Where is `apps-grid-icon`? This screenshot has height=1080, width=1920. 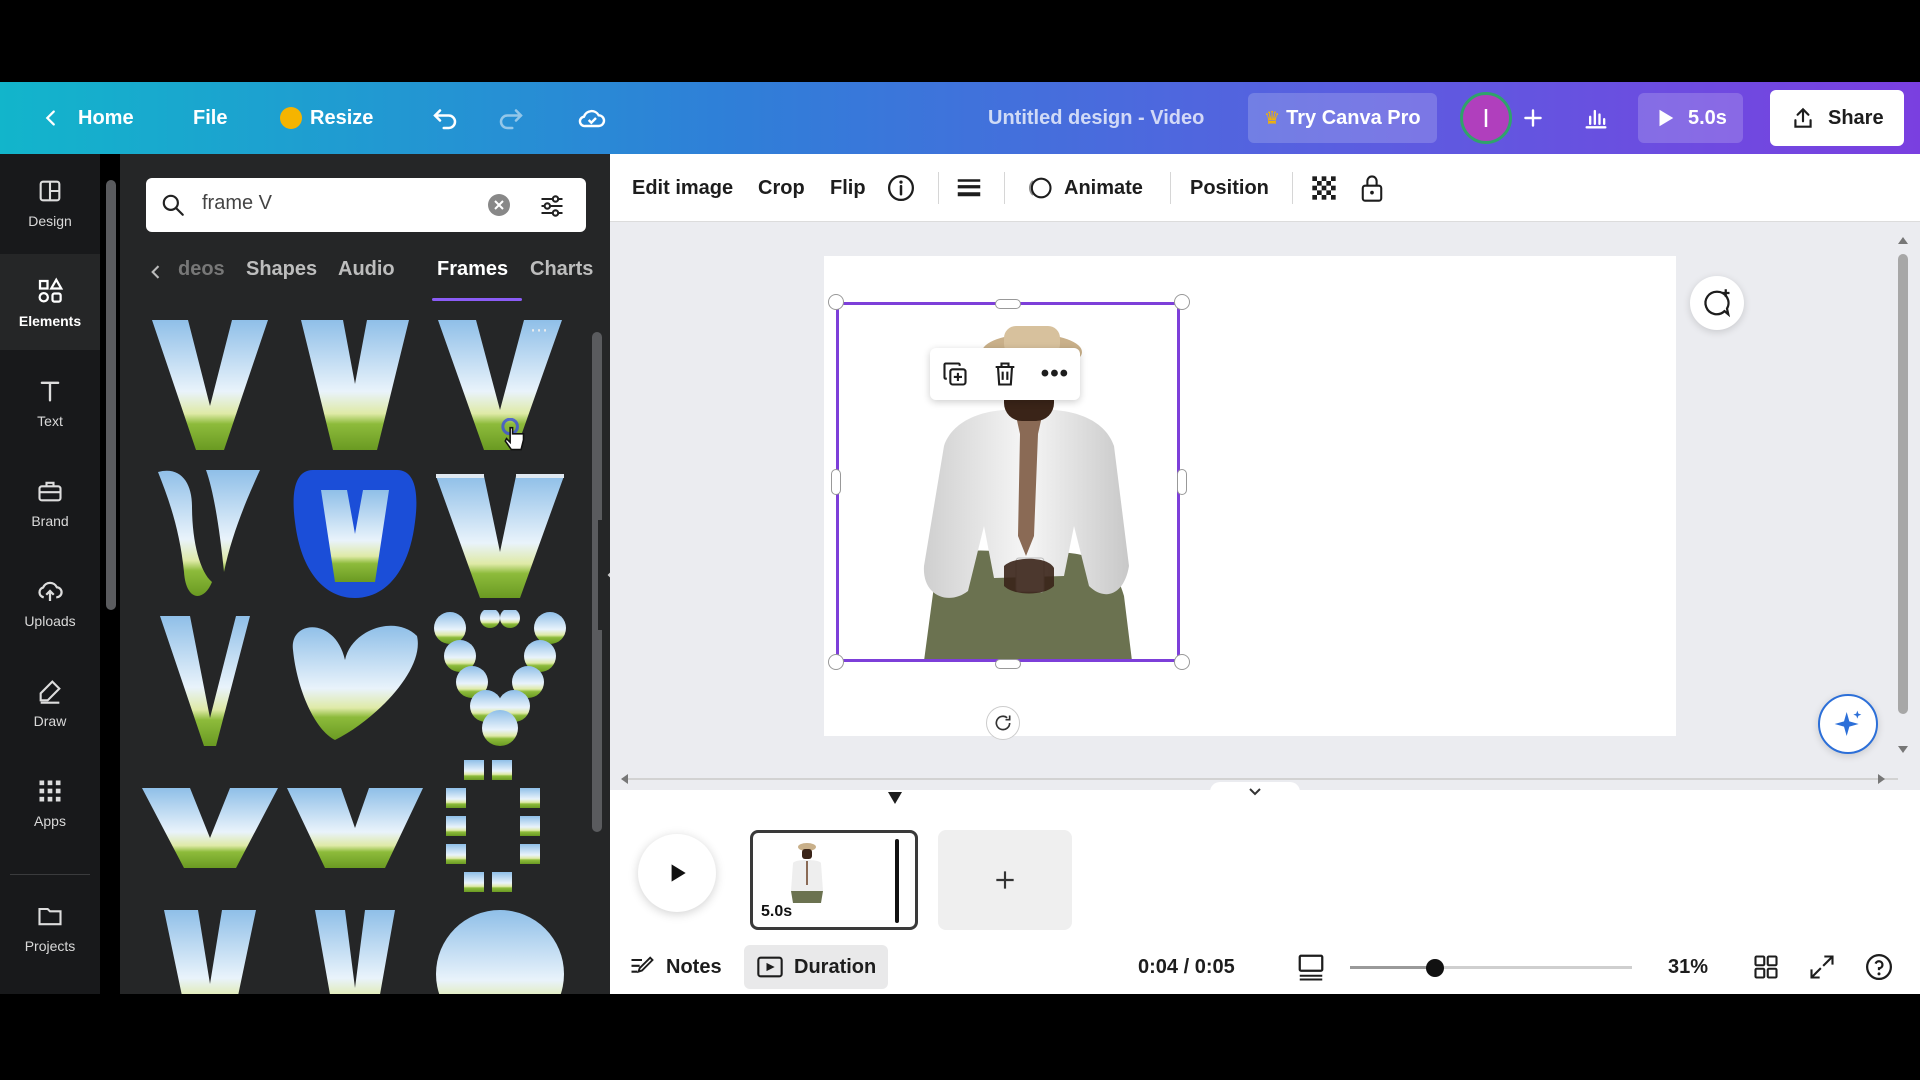
apps-grid-icon is located at coordinates (50, 791).